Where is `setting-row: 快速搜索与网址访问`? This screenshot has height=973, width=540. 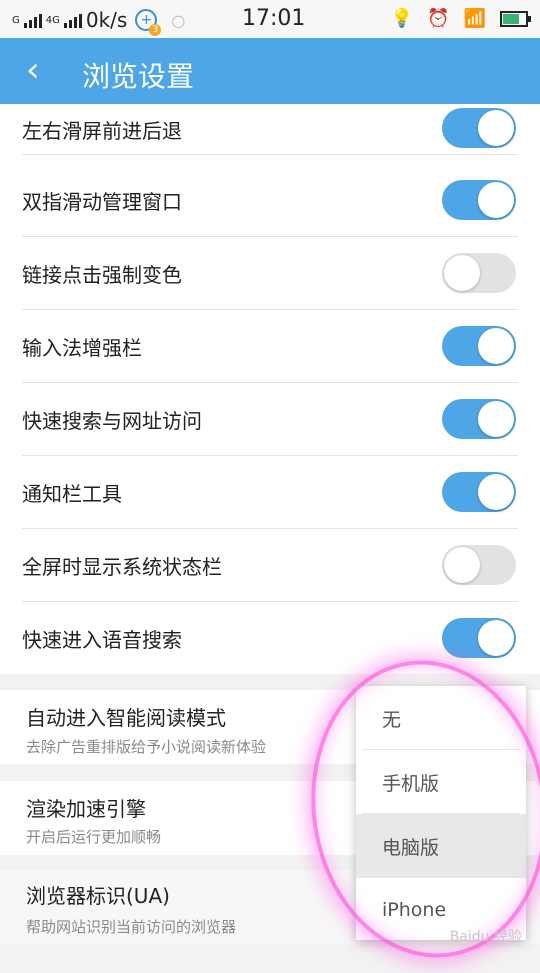
setting-row: 快速搜索与网址访问 is located at coordinates (270, 419).